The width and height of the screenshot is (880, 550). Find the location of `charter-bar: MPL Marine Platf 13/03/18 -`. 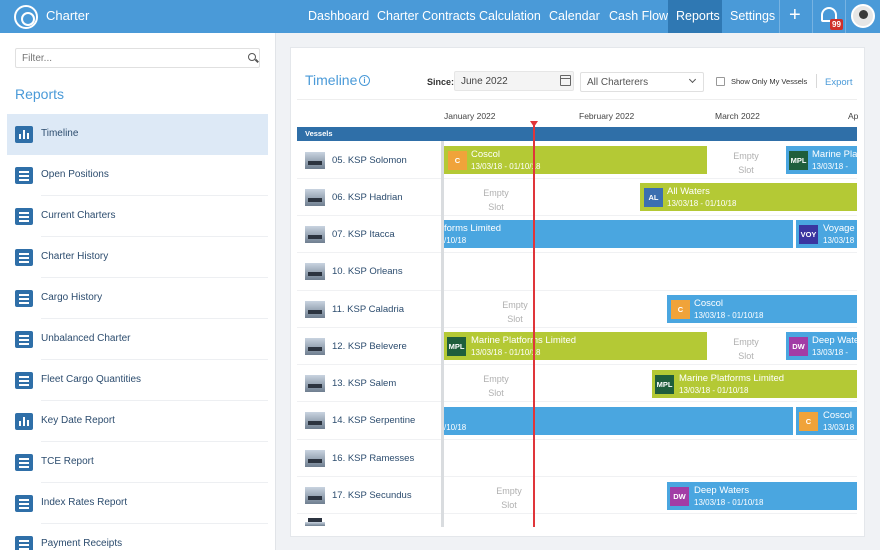

charter-bar: MPL Marine Platf 13/03/18 - is located at coordinates (821, 160).